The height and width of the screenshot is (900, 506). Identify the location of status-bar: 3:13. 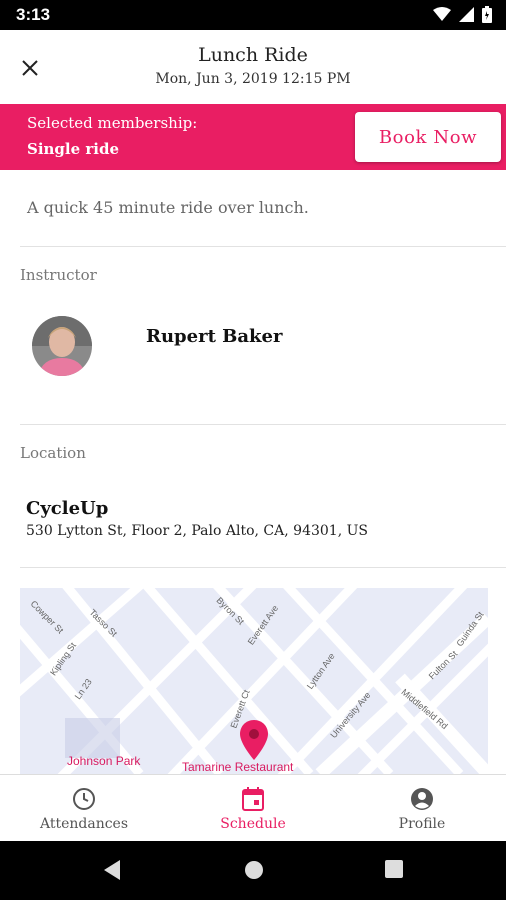
(253, 15).